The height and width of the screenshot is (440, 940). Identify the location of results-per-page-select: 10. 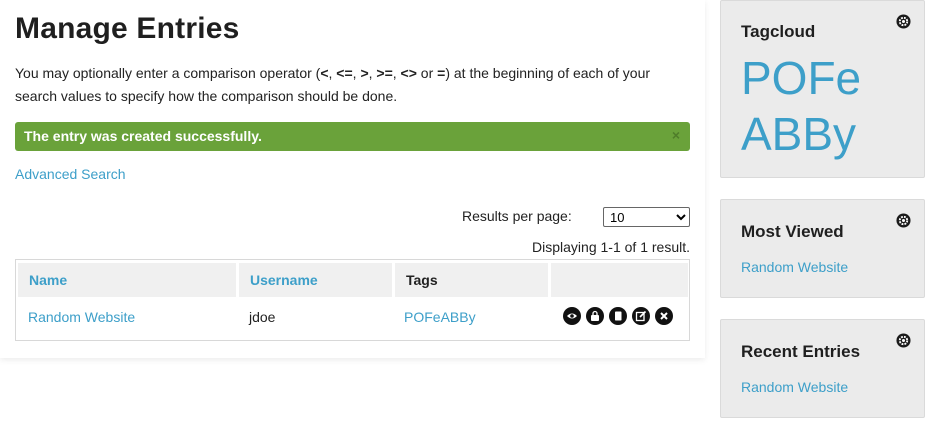
(646, 217).